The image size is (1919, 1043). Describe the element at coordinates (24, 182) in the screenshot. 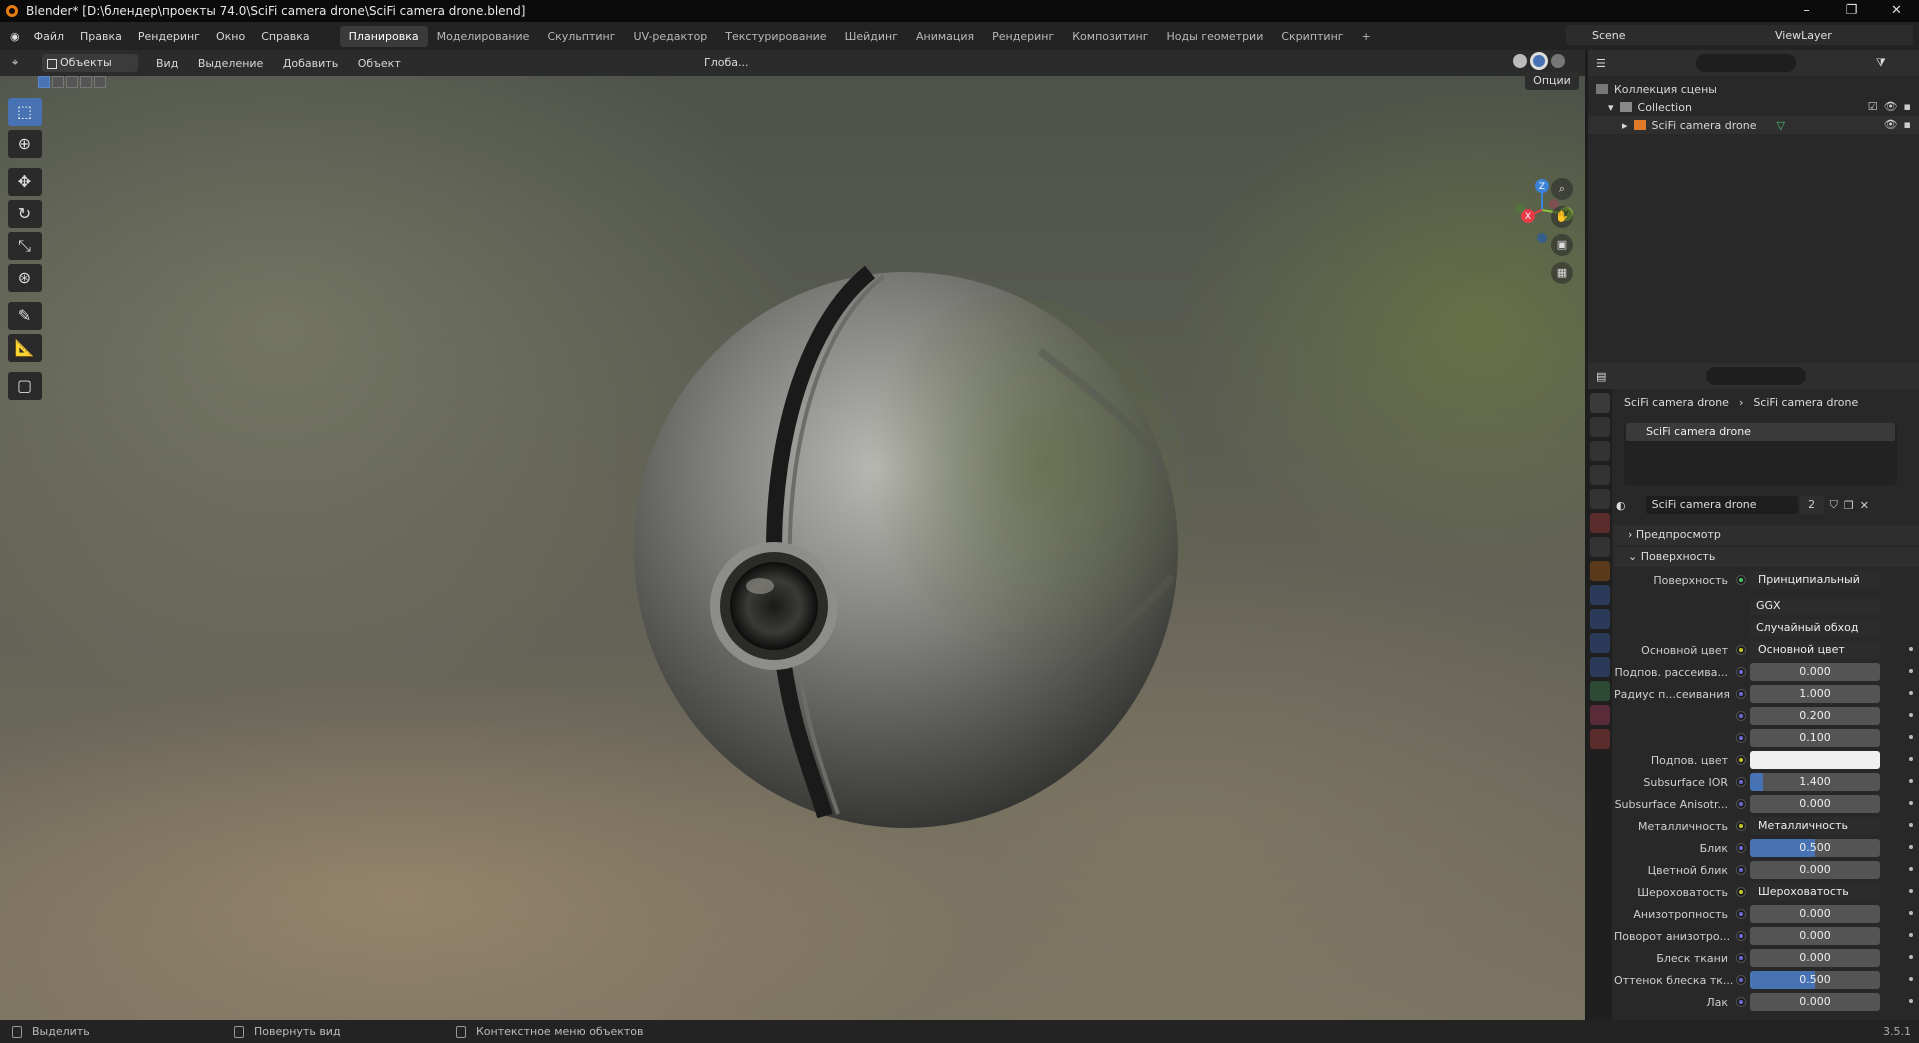

I see `move-icon: ✥` at that location.